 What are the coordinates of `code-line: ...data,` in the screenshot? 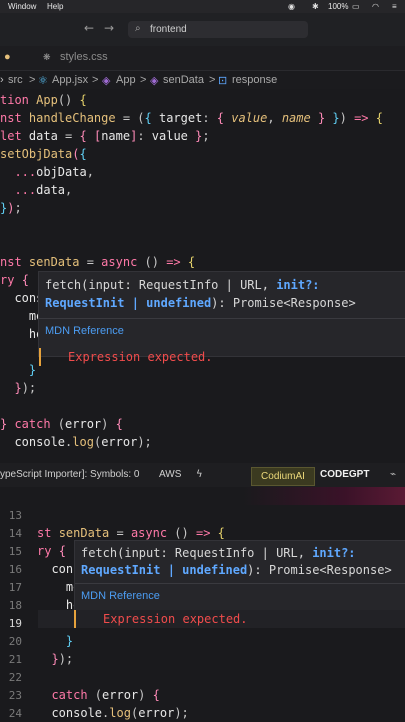 It's located at (36, 190).